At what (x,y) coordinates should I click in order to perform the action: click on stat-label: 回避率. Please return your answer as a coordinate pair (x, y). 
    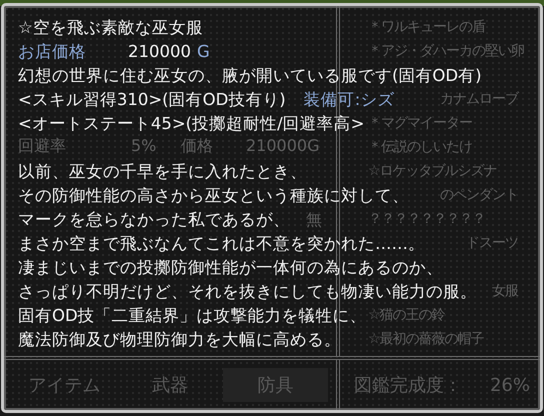
    Looking at the image, I should click on (42, 146).